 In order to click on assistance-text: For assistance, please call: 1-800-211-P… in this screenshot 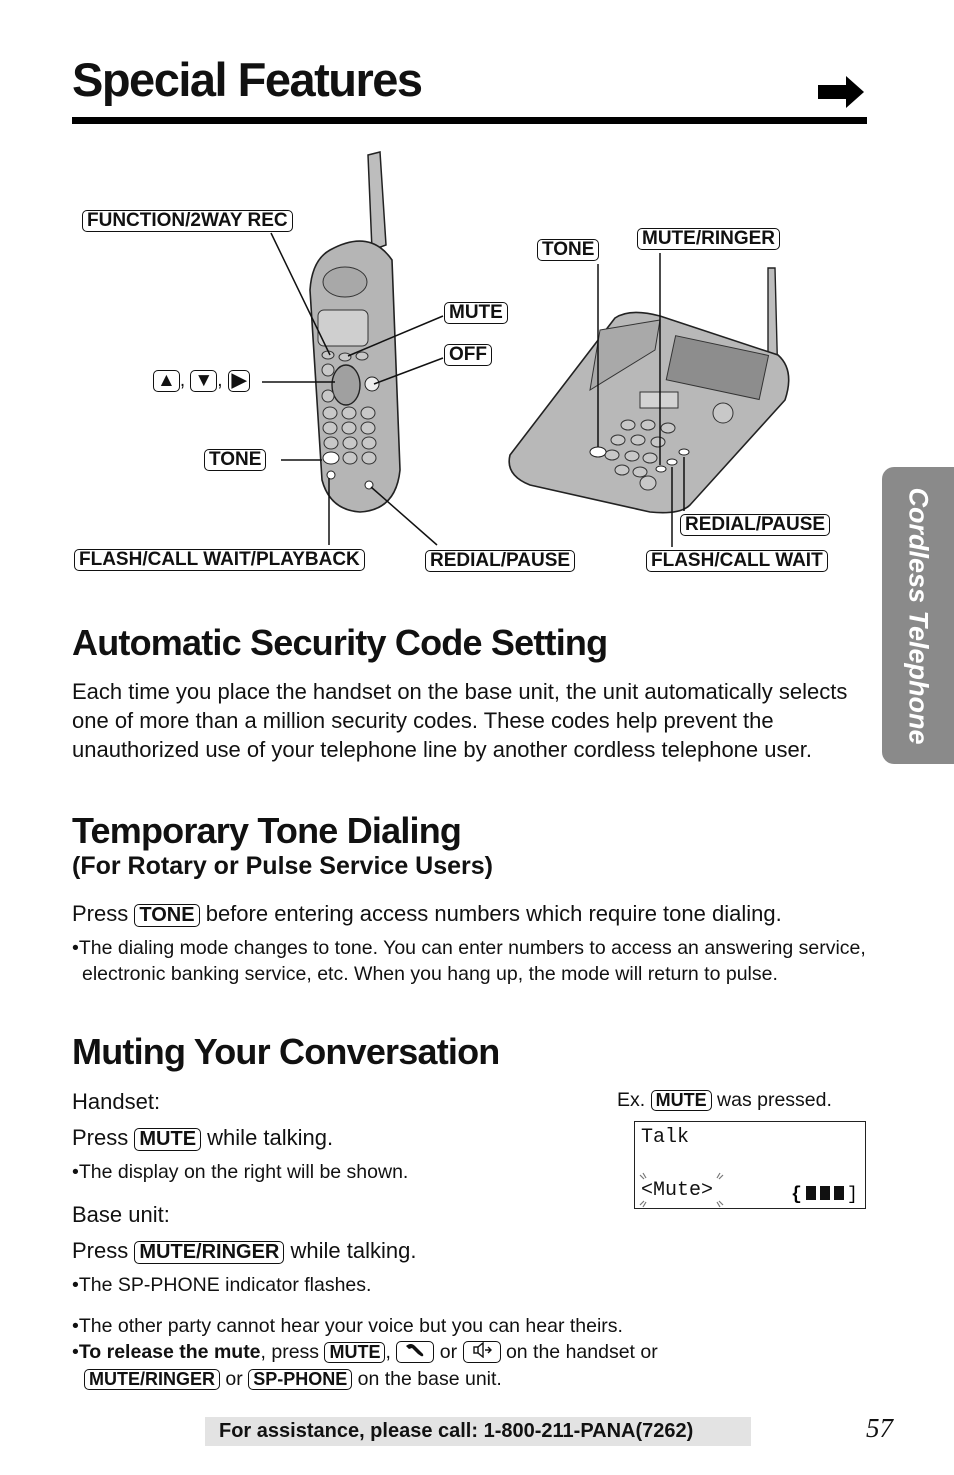, I will do `click(456, 1431)`.